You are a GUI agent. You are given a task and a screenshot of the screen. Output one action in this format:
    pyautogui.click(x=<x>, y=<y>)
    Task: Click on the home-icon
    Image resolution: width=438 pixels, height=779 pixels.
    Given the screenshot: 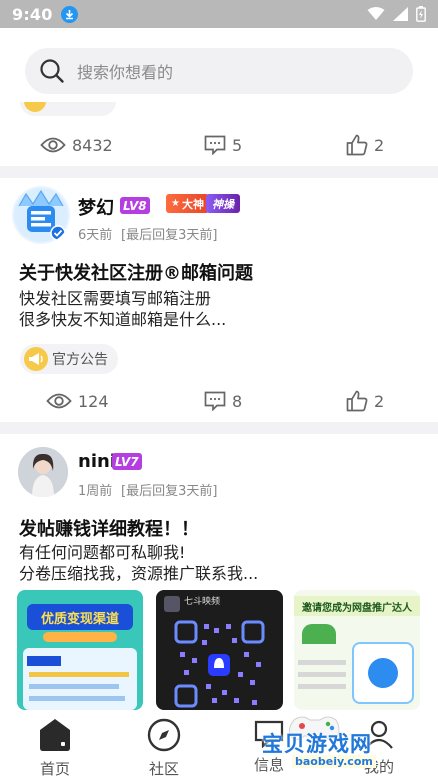 What is the action you would take?
    pyautogui.click(x=55, y=735)
    